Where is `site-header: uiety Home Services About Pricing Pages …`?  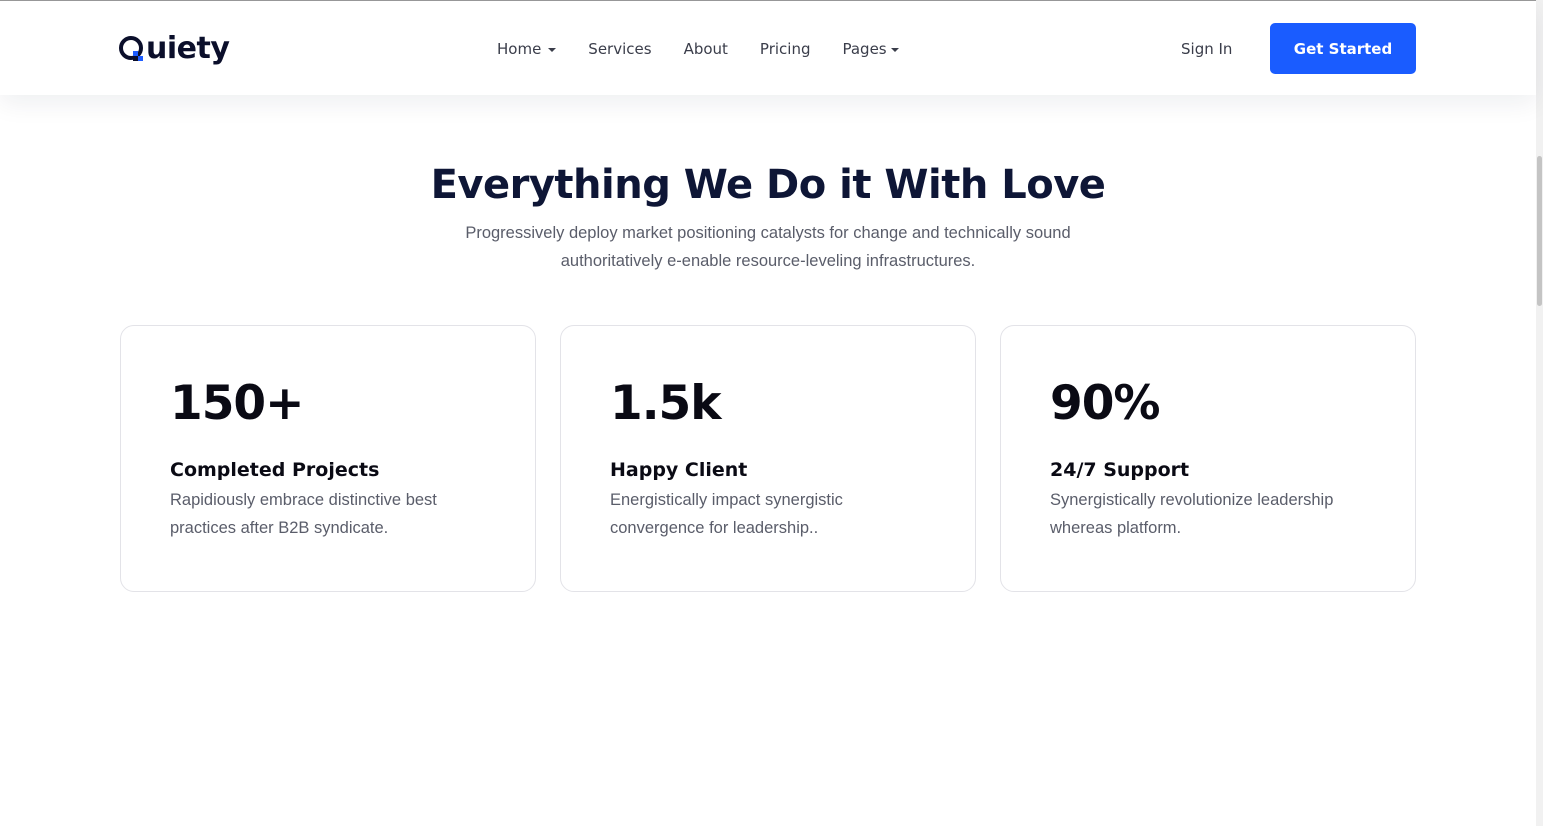 site-header: uiety Home Services About Pricing Pages … is located at coordinates (768, 48).